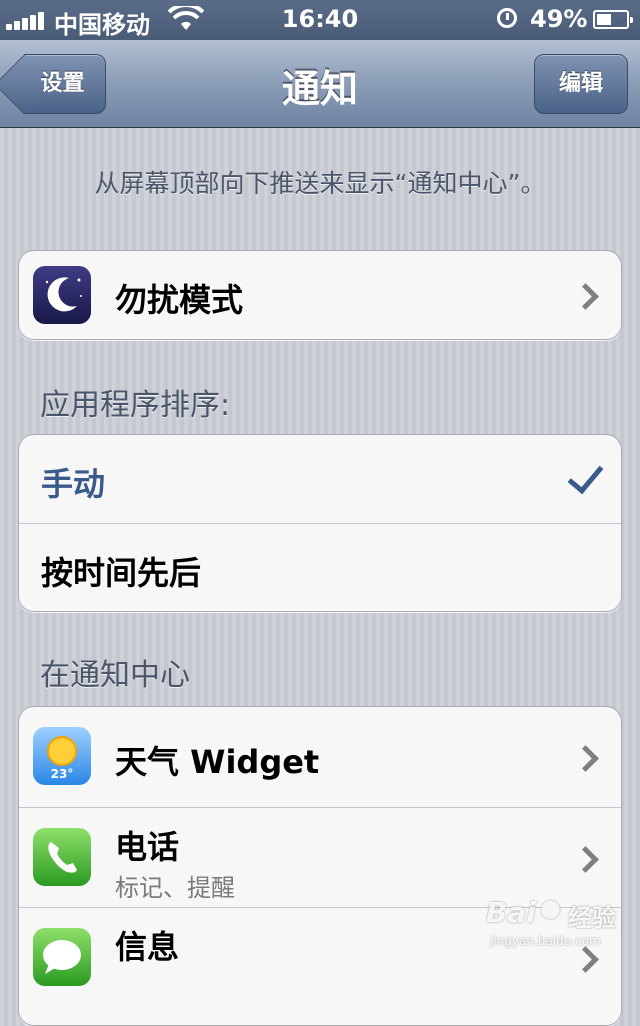 Image resolution: width=640 pixels, height=1026 pixels. Describe the element at coordinates (592, 918) in the screenshot. I see `watermark-cn: 经验` at that location.